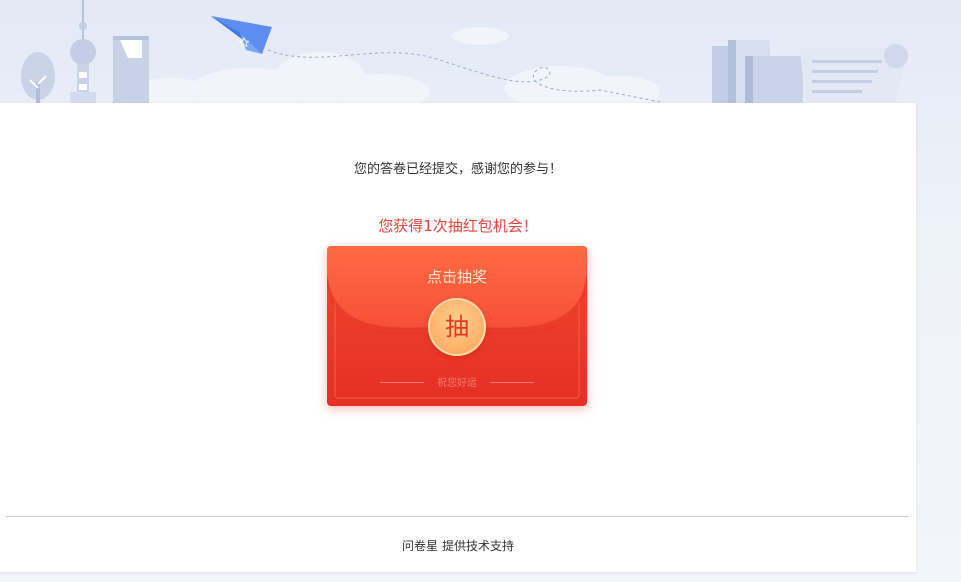 Image resolution: width=961 pixels, height=582 pixels. What do you see at coordinates (757, 72) in the screenshot?
I see `books-icon` at bounding box center [757, 72].